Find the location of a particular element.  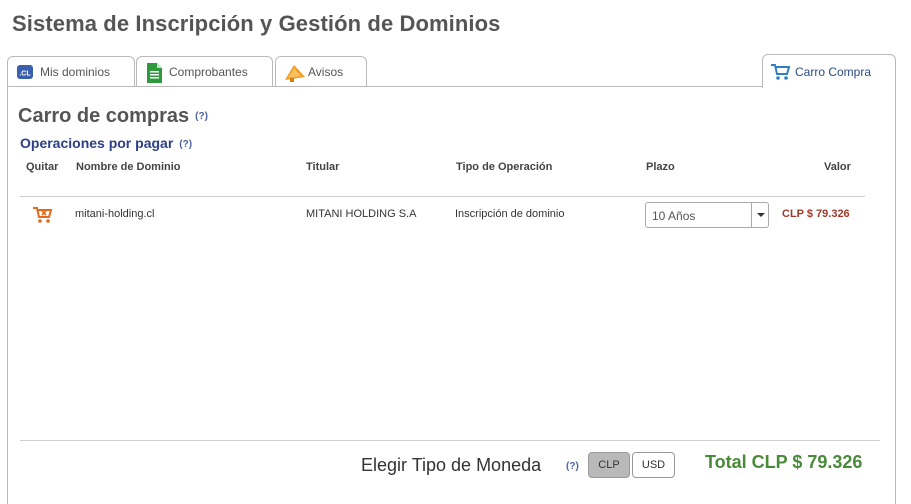

megaphone-icon is located at coordinates (294, 72).